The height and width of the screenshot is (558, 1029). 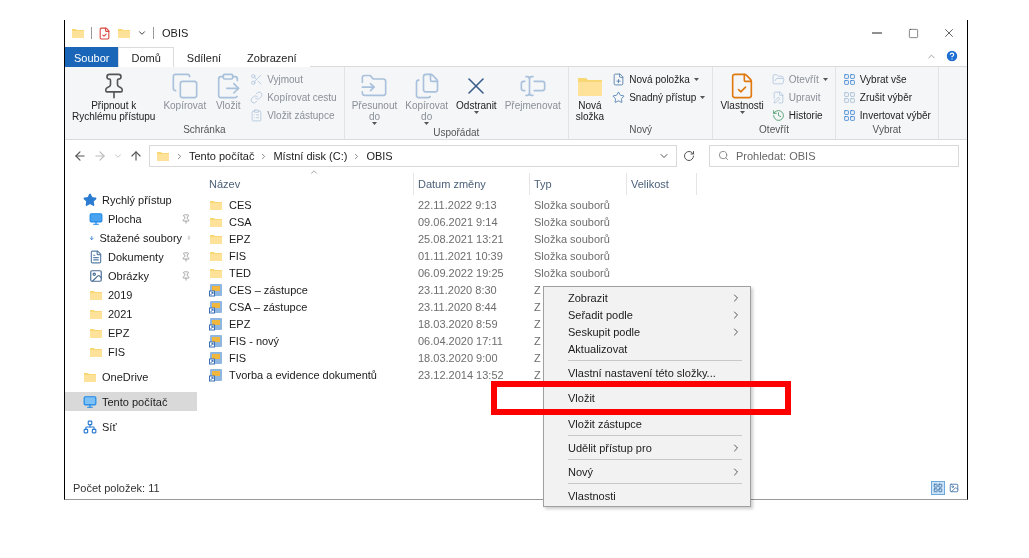 What do you see at coordinates (886, 115) in the screenshot?
I see `ribbon-button: Invertovat výběr` at bounding box center [886, 115].